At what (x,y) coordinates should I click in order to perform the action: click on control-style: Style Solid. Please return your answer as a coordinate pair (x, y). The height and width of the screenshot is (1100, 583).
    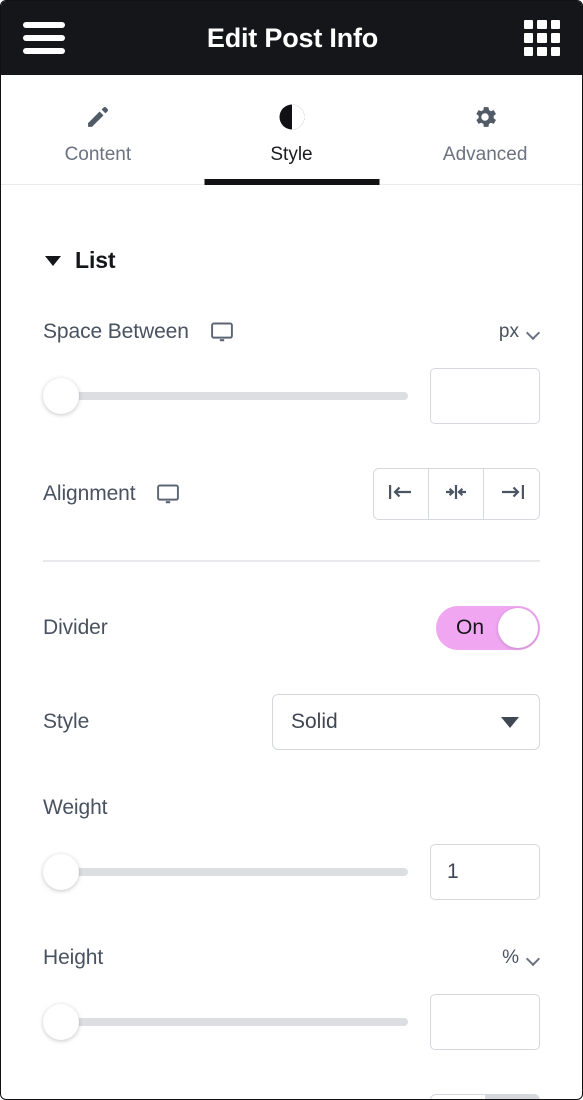
    Looking at the image, I should click on (291, 722).